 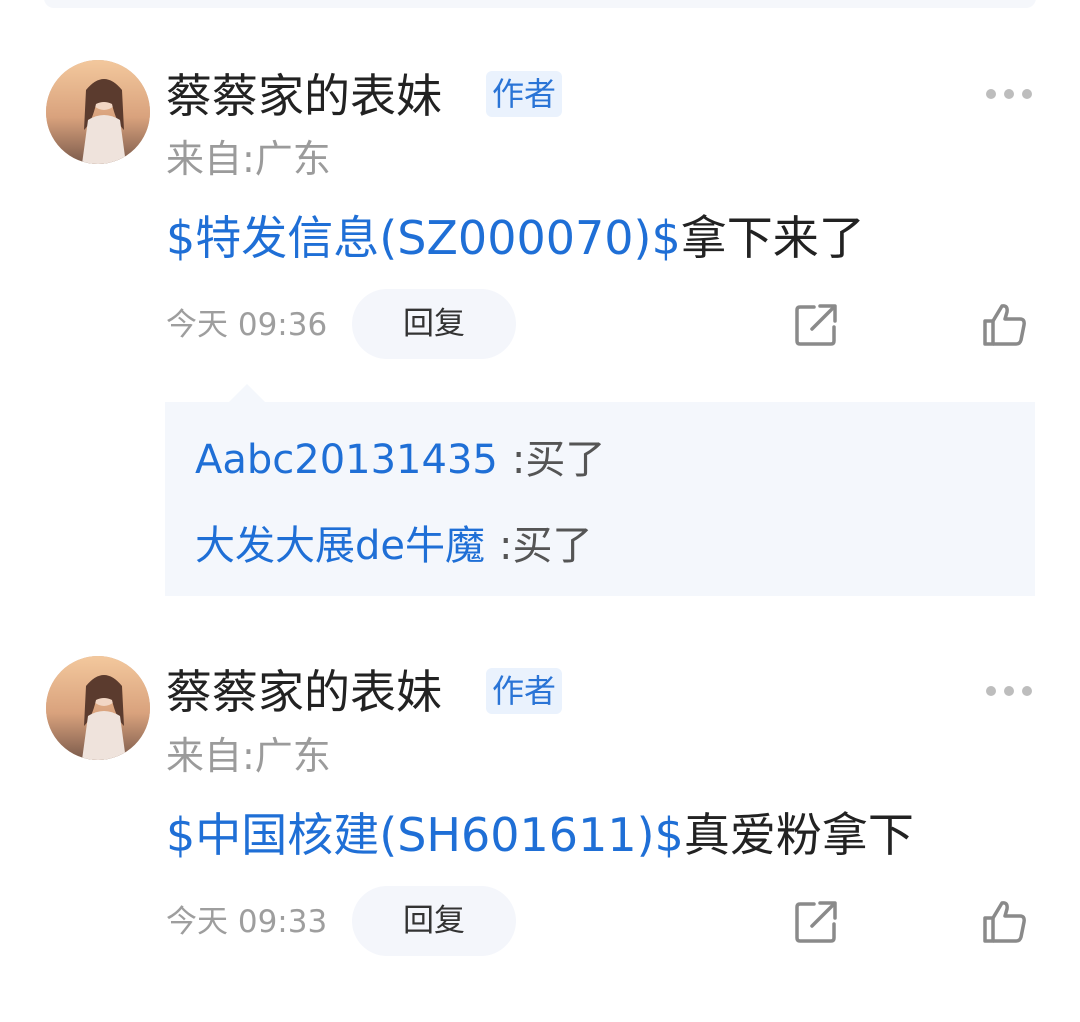 I want to click on reply-item: Aabc20131435:买了, so click(x=400, y=460).